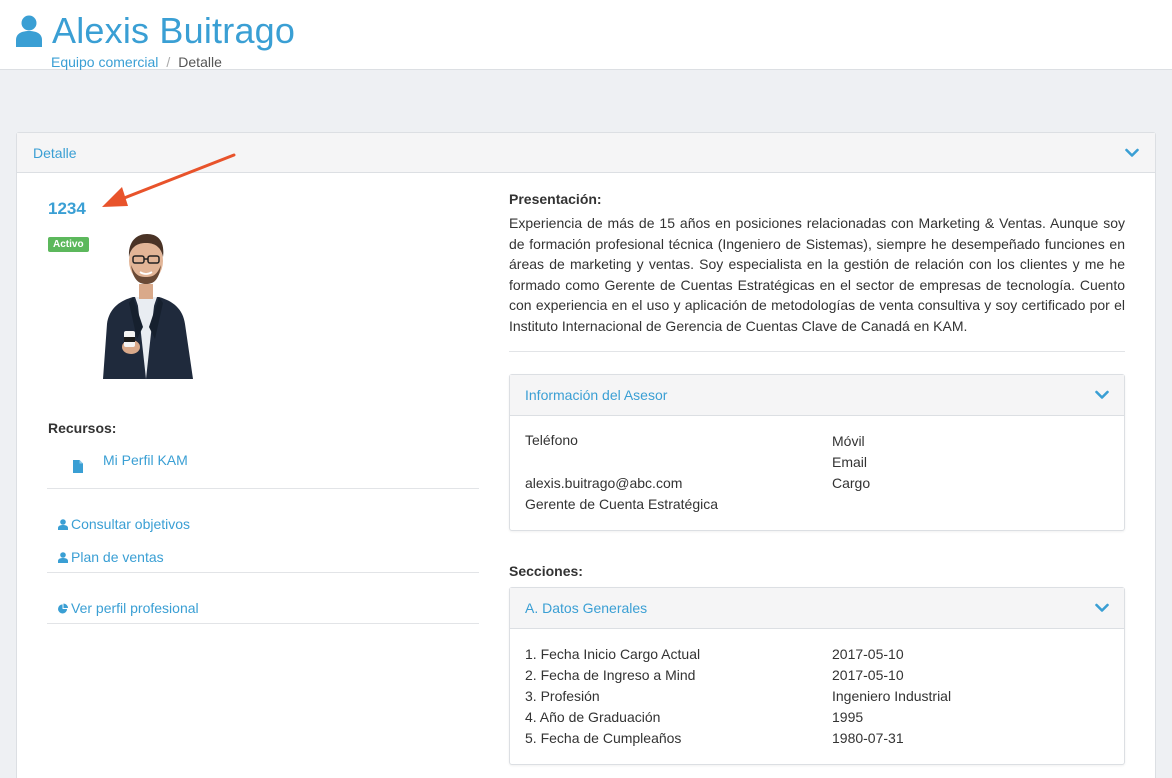 This screenshot has height=778, width=1172. Describe the element at coordinates (622, 504) in the screenshot. I see `cargo-value: Gerente de Cuenta Estratégica` at that location.